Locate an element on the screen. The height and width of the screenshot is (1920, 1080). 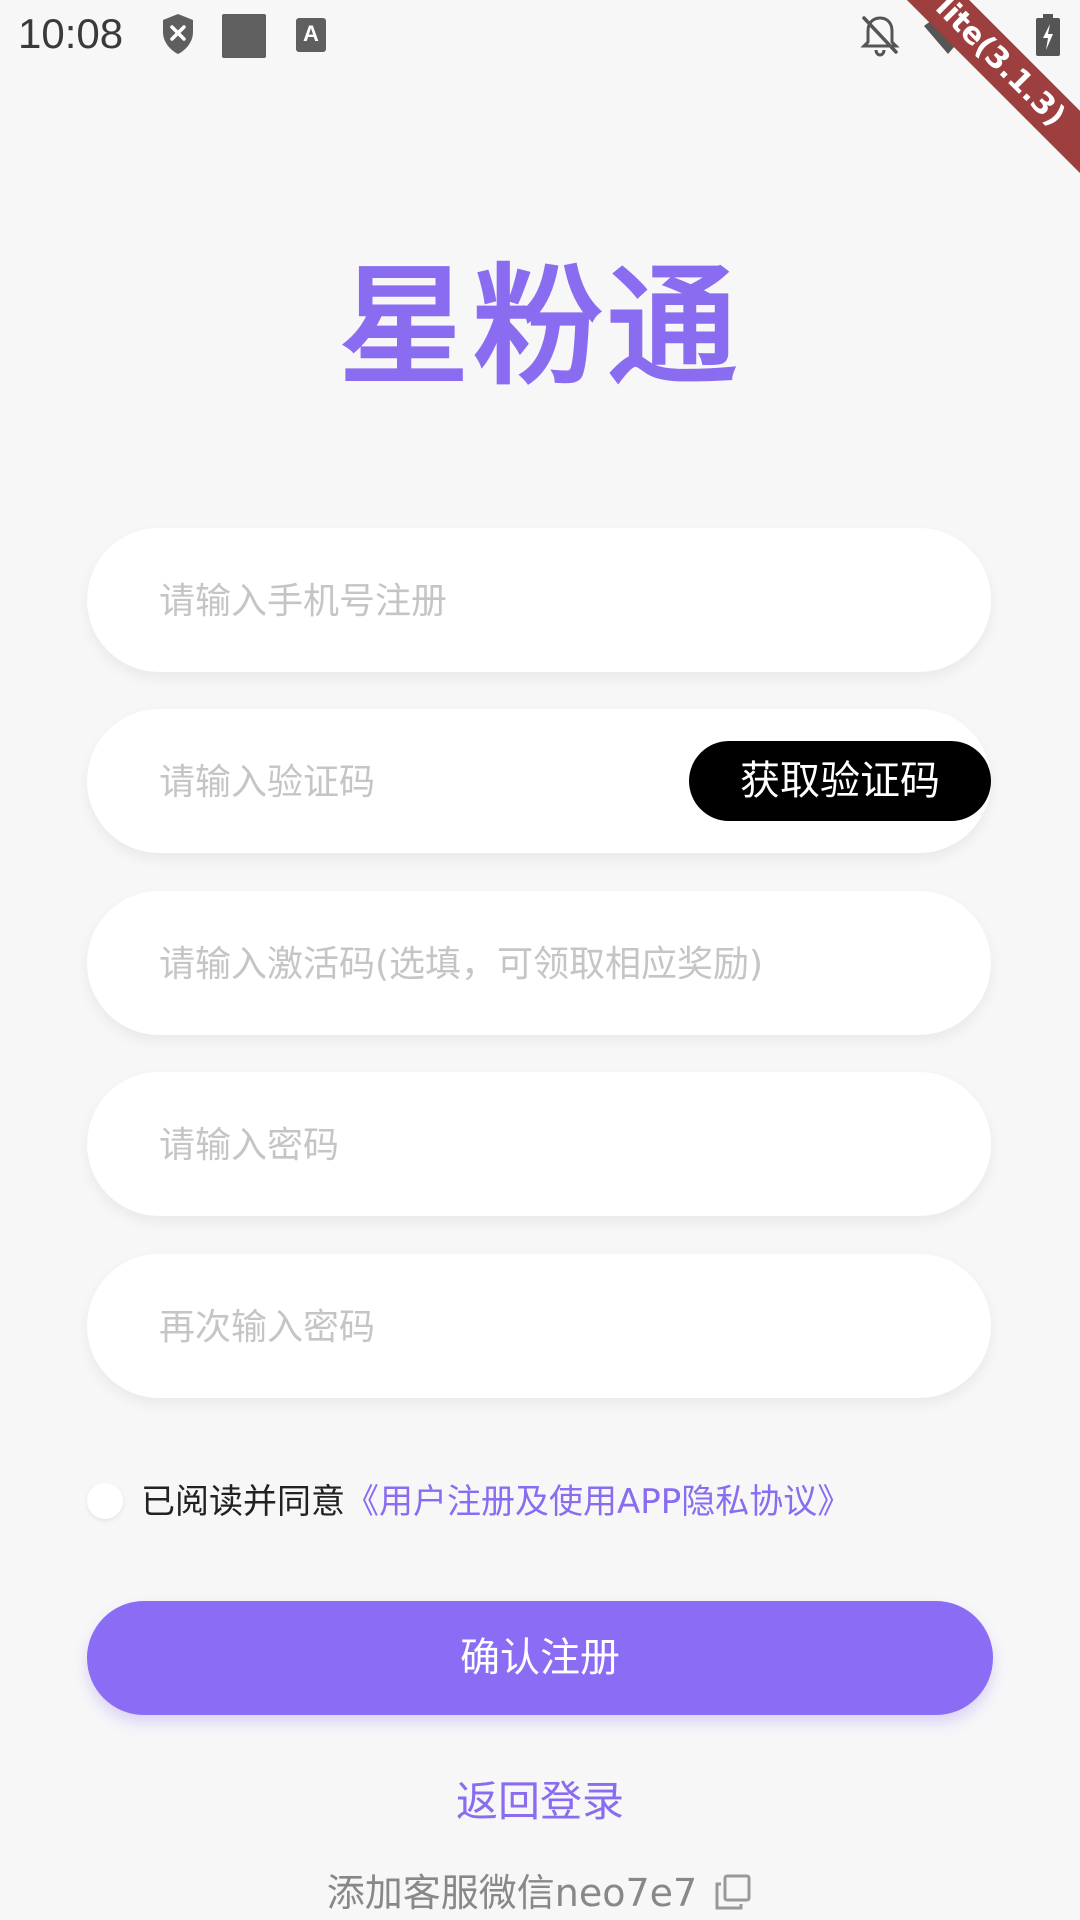
password-field is located at coordinates (539, 1145).